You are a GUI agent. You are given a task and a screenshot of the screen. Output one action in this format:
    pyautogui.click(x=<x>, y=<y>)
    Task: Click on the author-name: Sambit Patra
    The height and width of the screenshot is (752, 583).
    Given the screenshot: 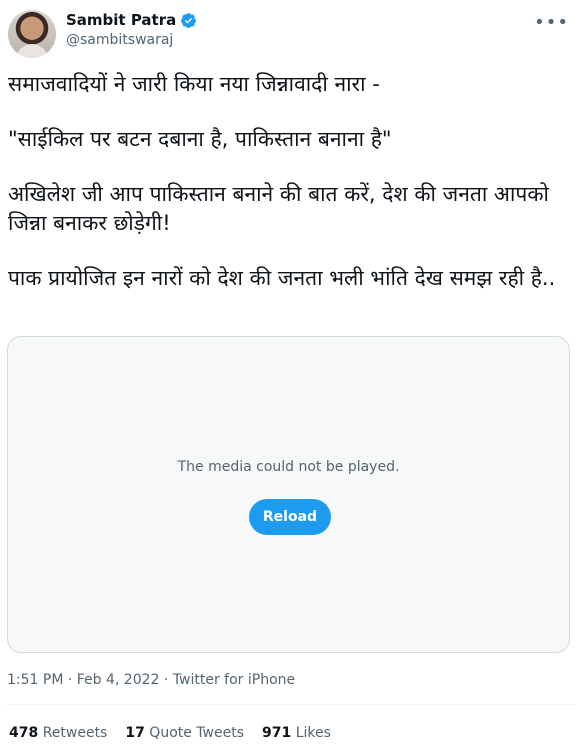 What is the action you would take?
    pyautogui.click(x=121, y=20)
    